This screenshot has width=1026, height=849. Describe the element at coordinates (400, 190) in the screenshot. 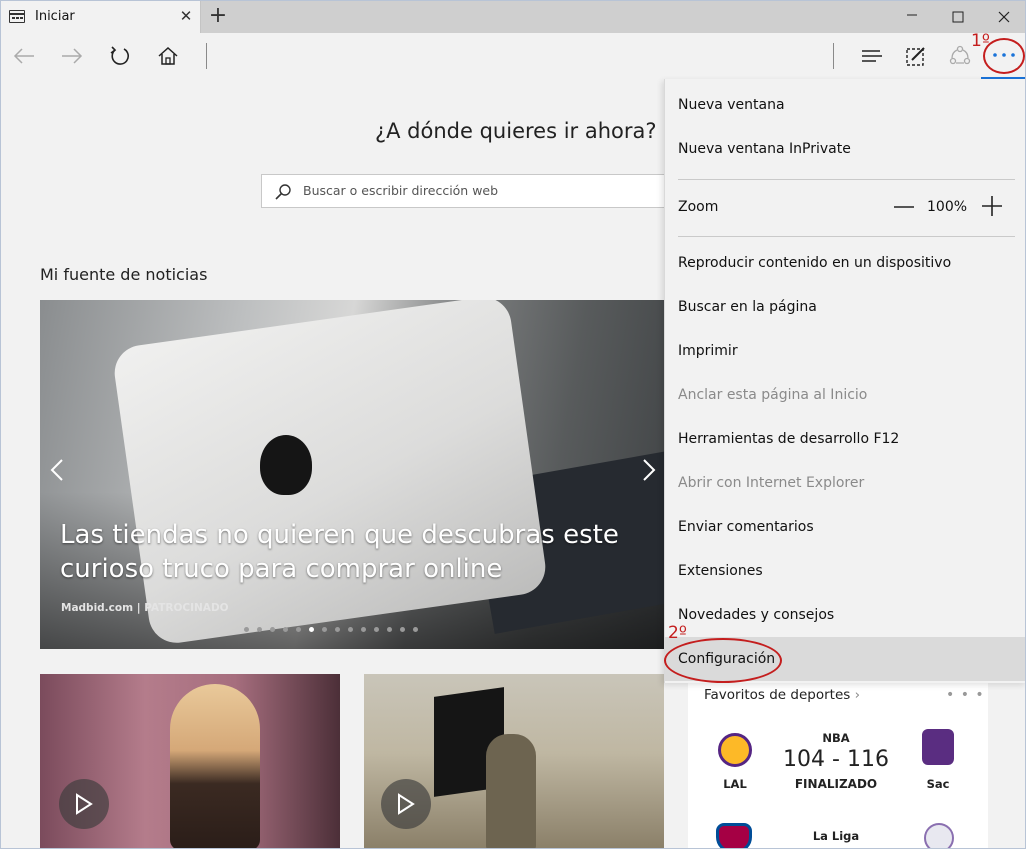

I see `search-input: Buscar o escribir dirección web` at that location.